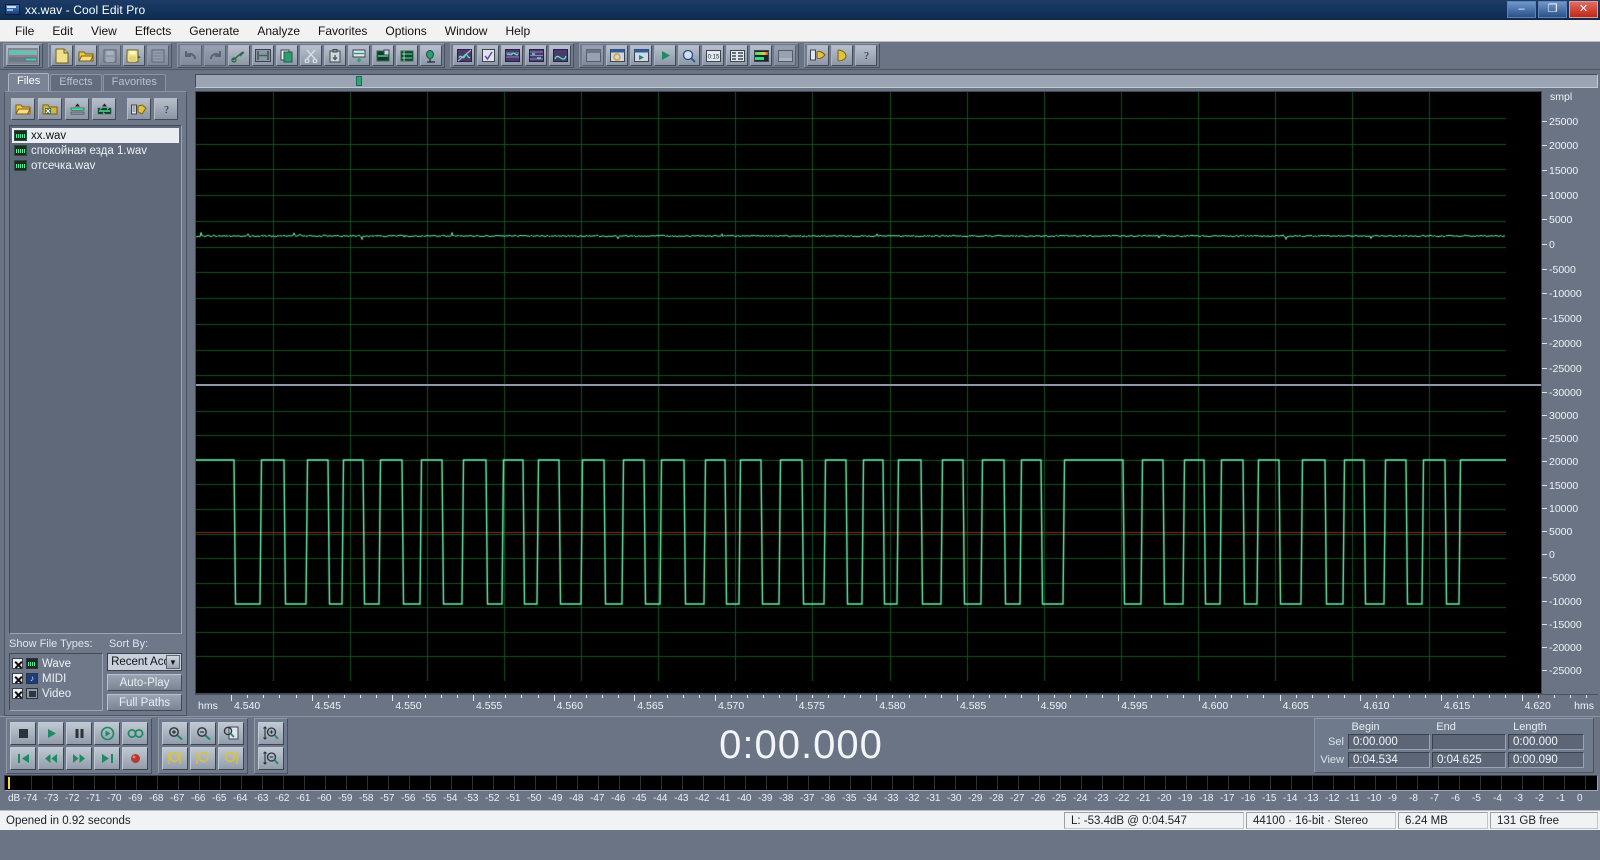 This screenshot has height=860, width=1600. What do you see at coordinates (56, 663) in the screenshot?
I see `file-type-wave: Wave` at bounding box center [56, 663].